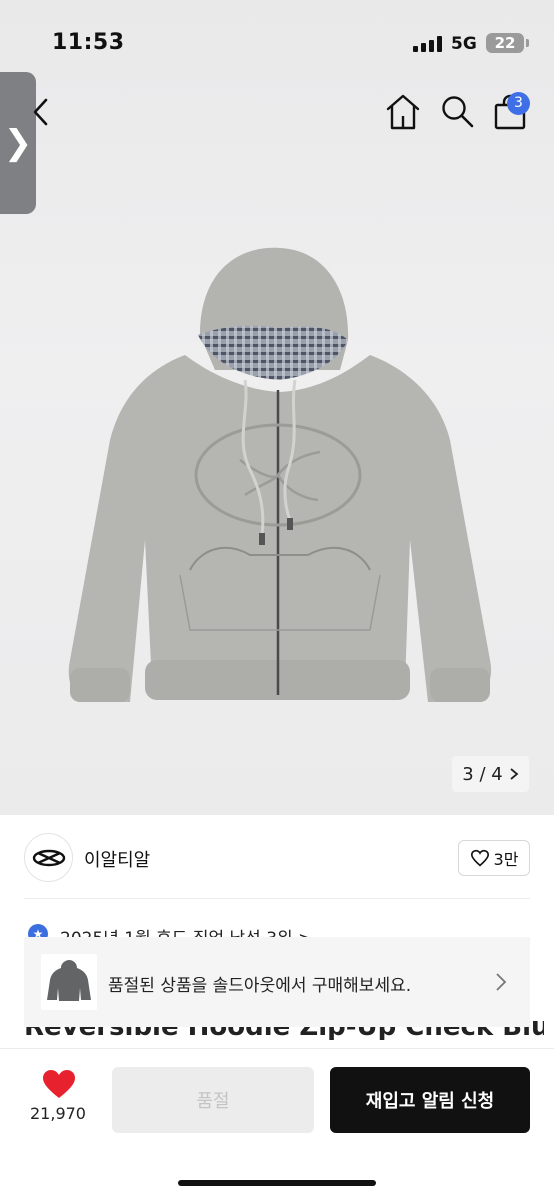  I want to click on action-bar-divider, so click(277, 1048).